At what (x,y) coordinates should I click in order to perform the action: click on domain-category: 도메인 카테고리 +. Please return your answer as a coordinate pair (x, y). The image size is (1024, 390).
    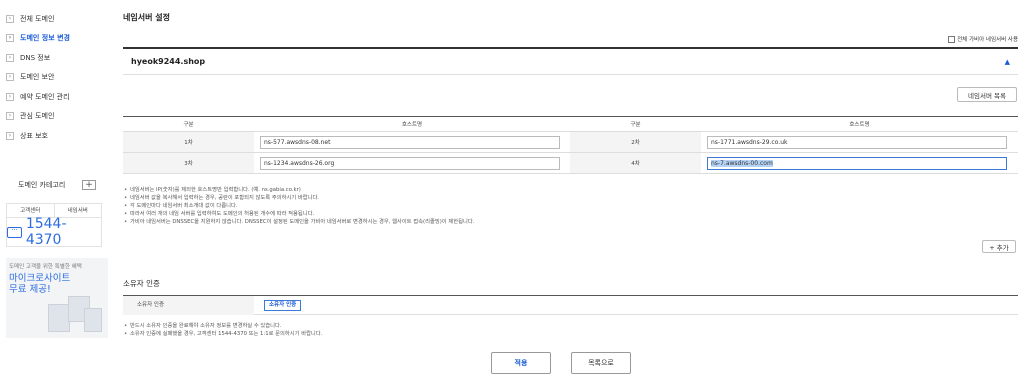
    Looking at the image, I should click on (54, 185).